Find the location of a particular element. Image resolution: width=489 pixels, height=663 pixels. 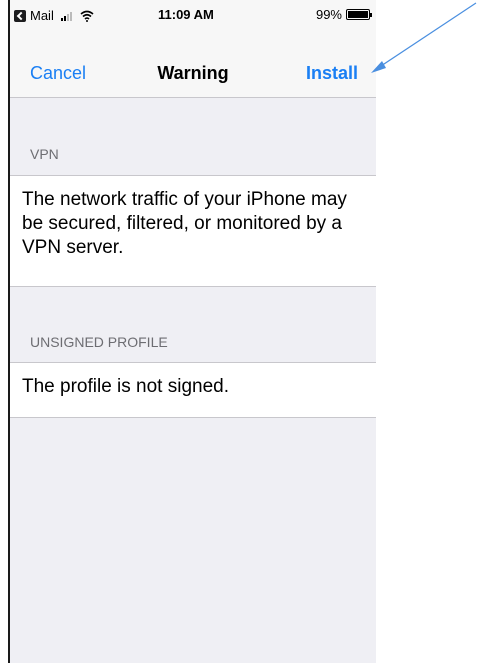

status-left: Mail is located at coordinates (54, 15).